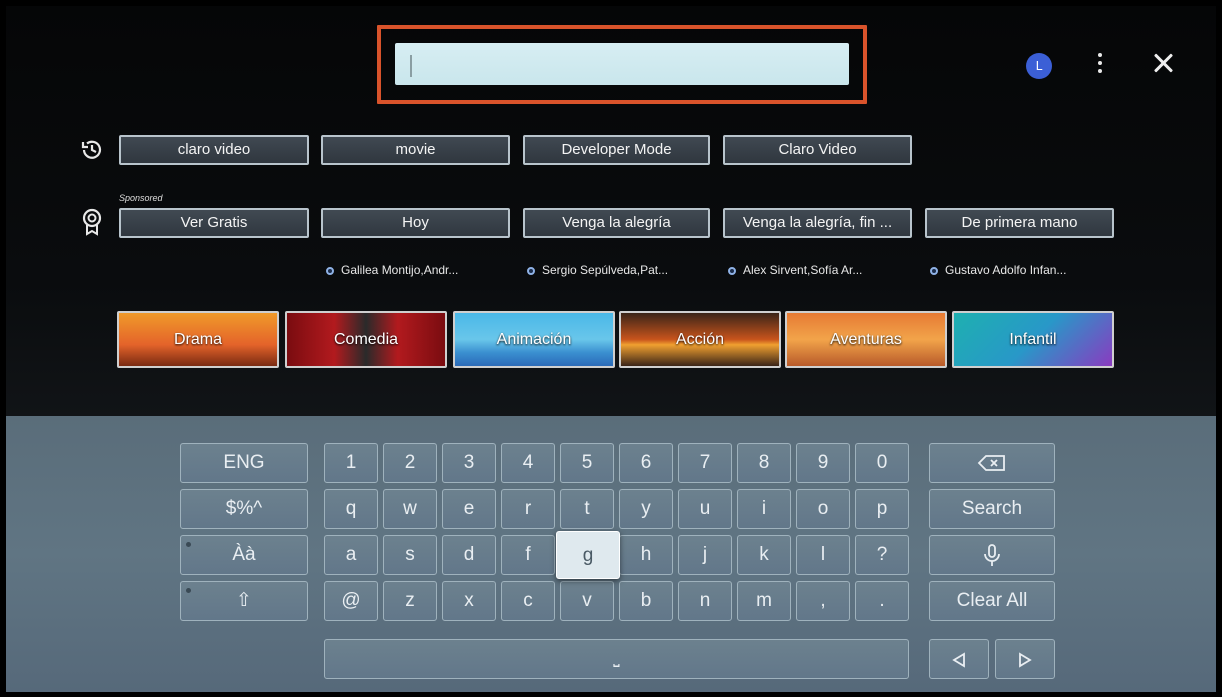  I want to click on genre-tile-infantil: Infantil, so click(1033, 339).